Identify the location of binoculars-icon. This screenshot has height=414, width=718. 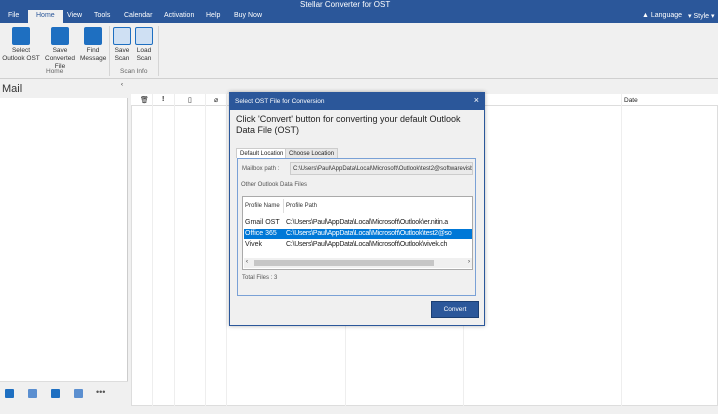
(93, 36).